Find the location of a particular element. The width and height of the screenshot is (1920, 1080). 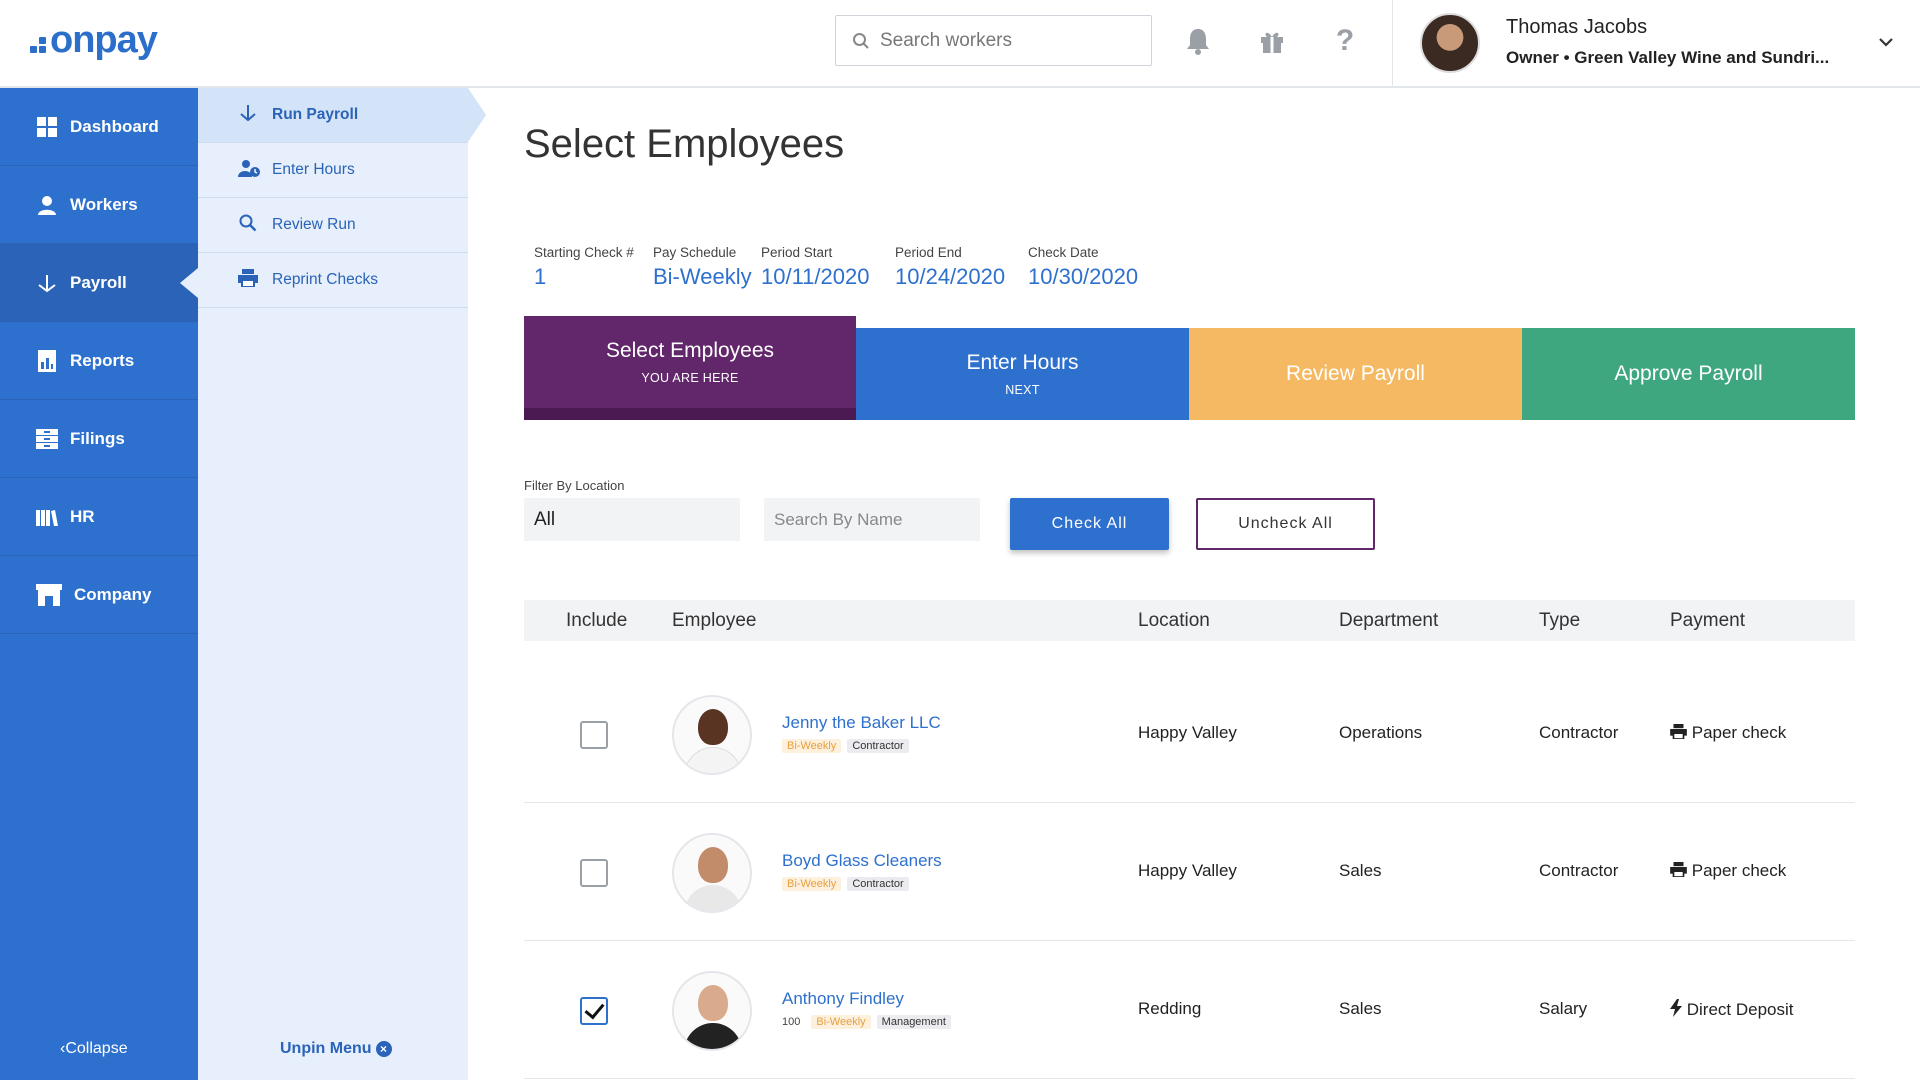

workers-icon is located at coordinates (47, 205).